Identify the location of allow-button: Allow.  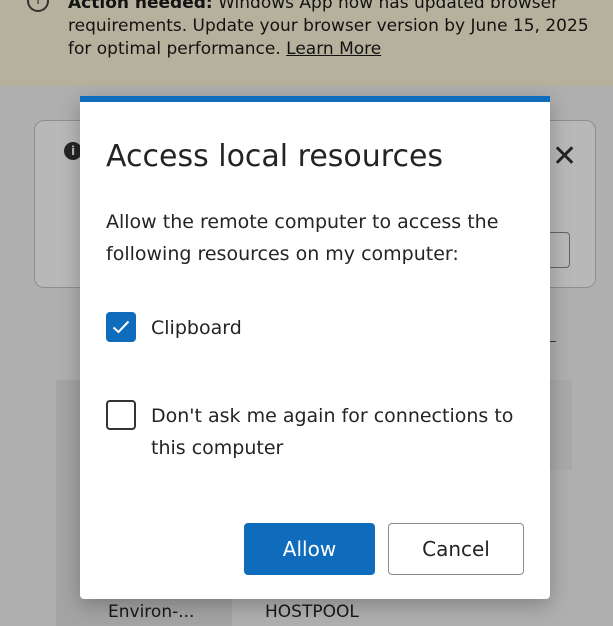
(309, 549).